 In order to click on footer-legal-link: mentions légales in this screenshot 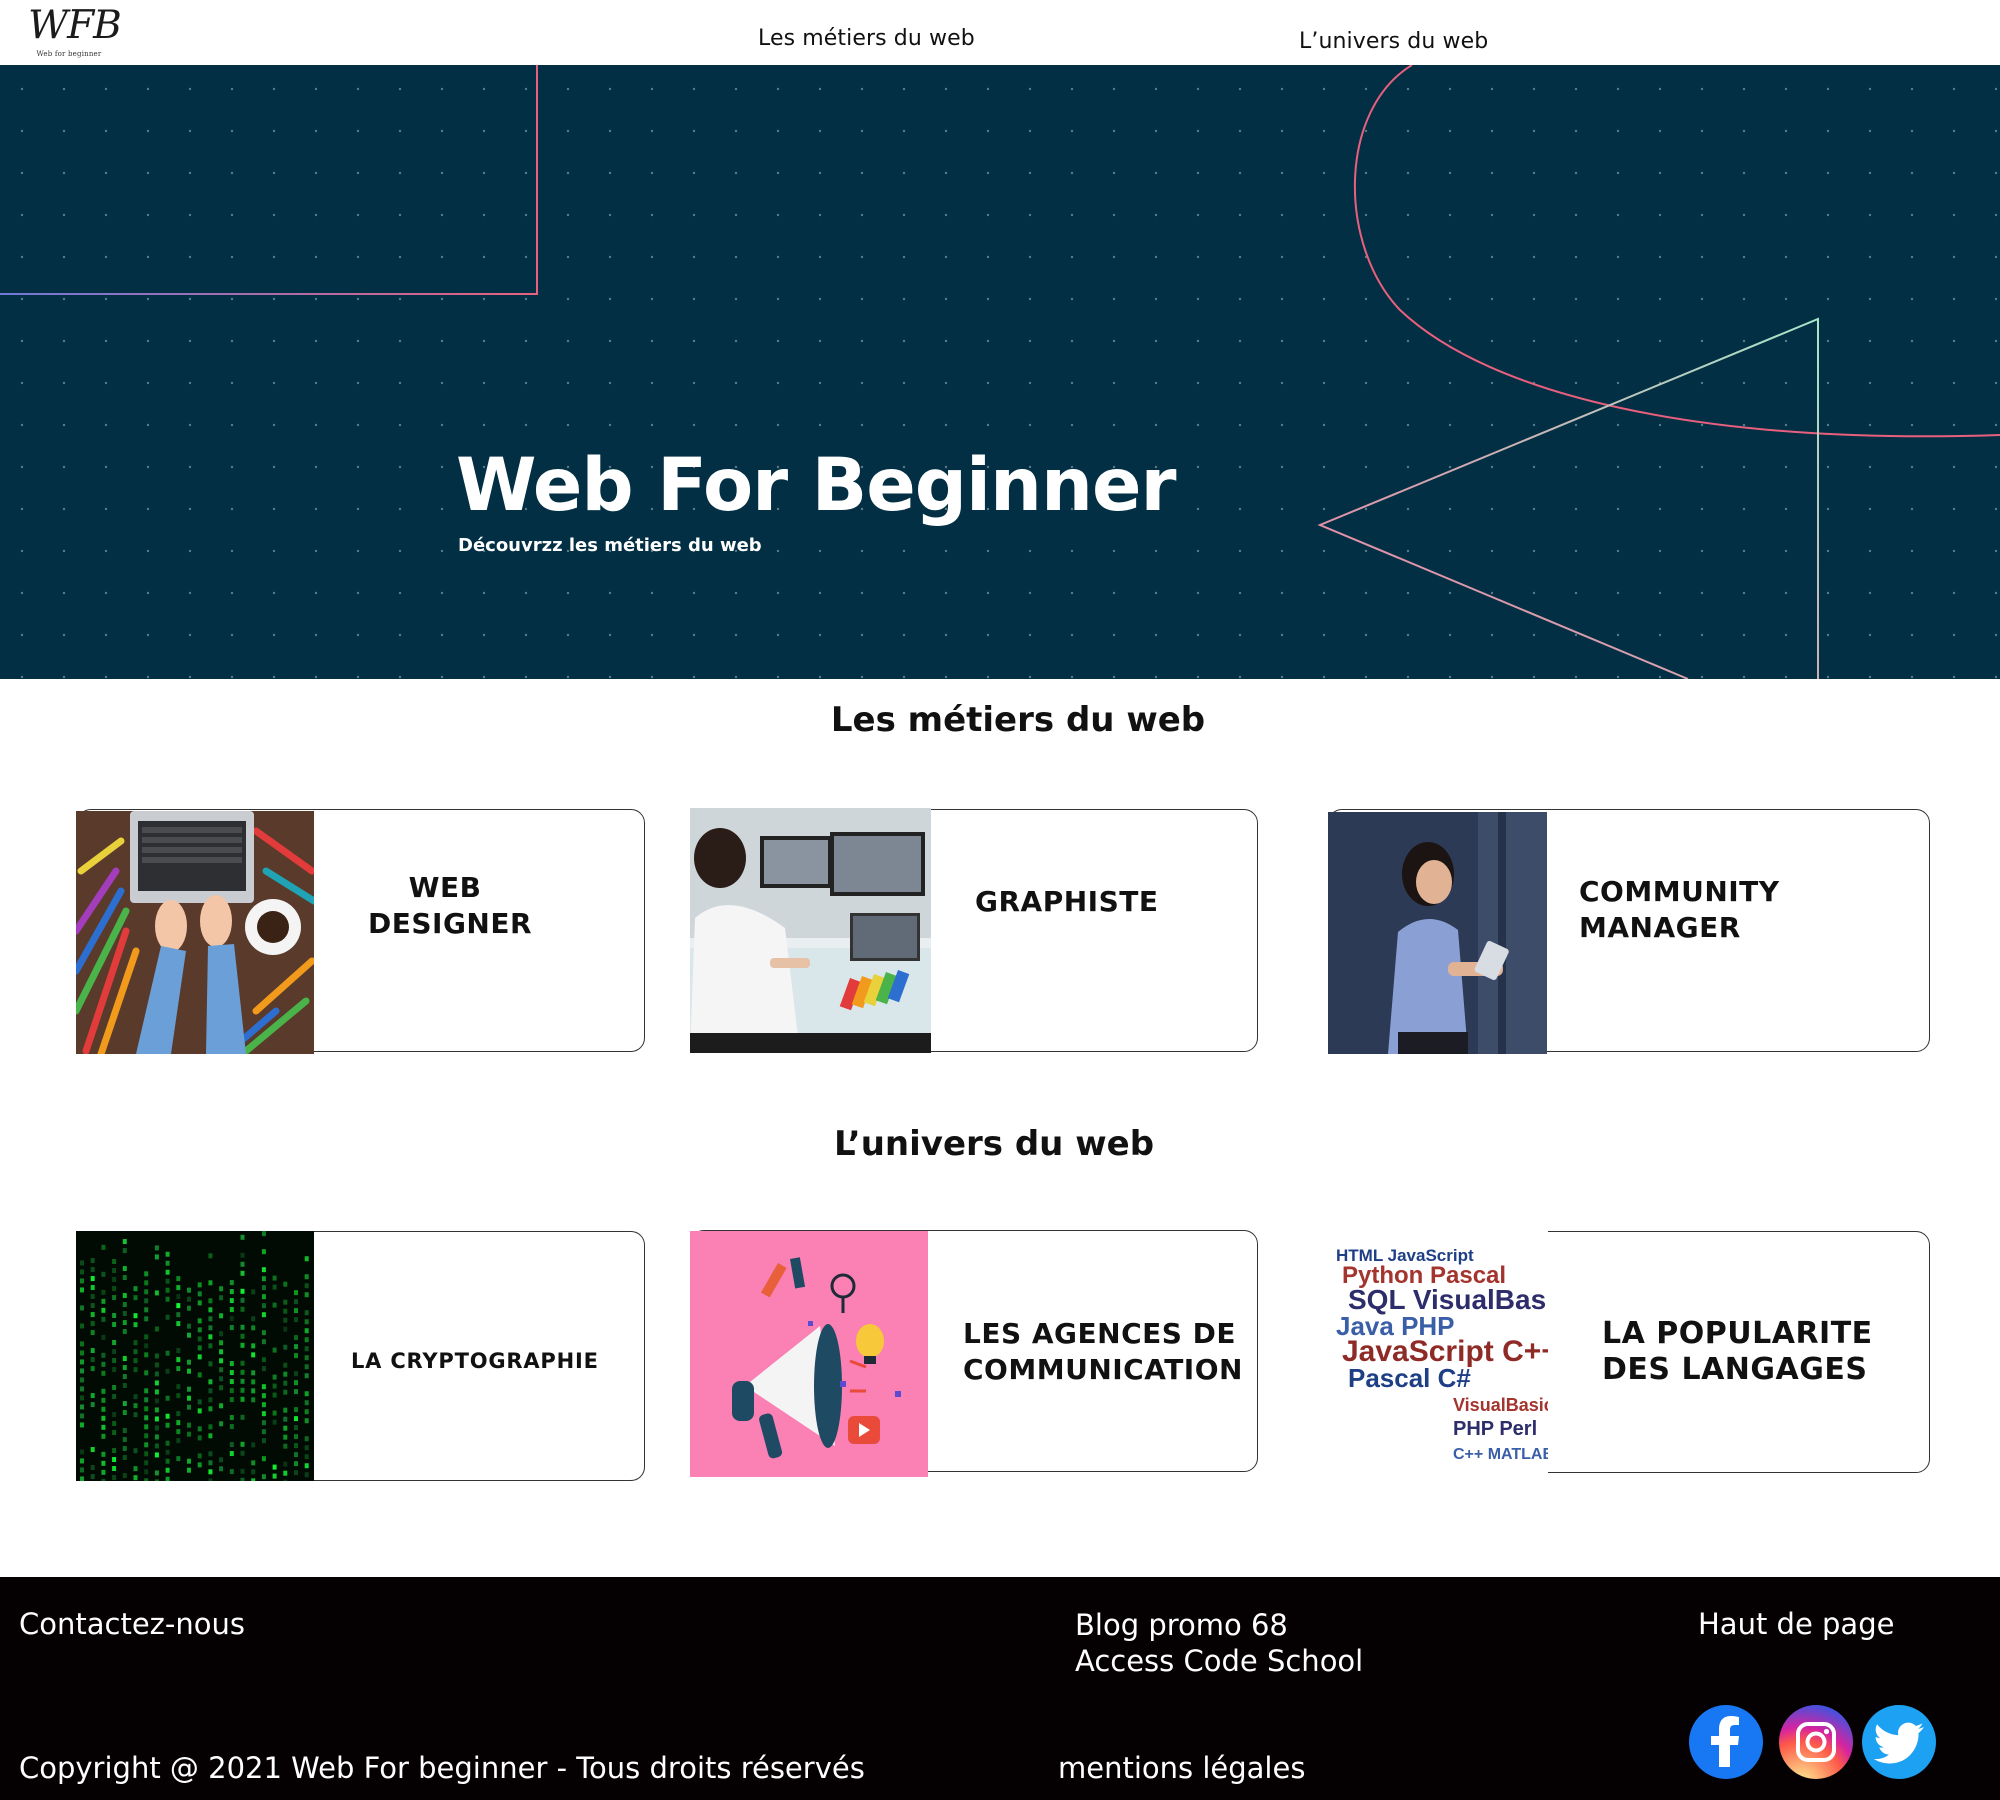, I will do `click(1181, 1768)`.